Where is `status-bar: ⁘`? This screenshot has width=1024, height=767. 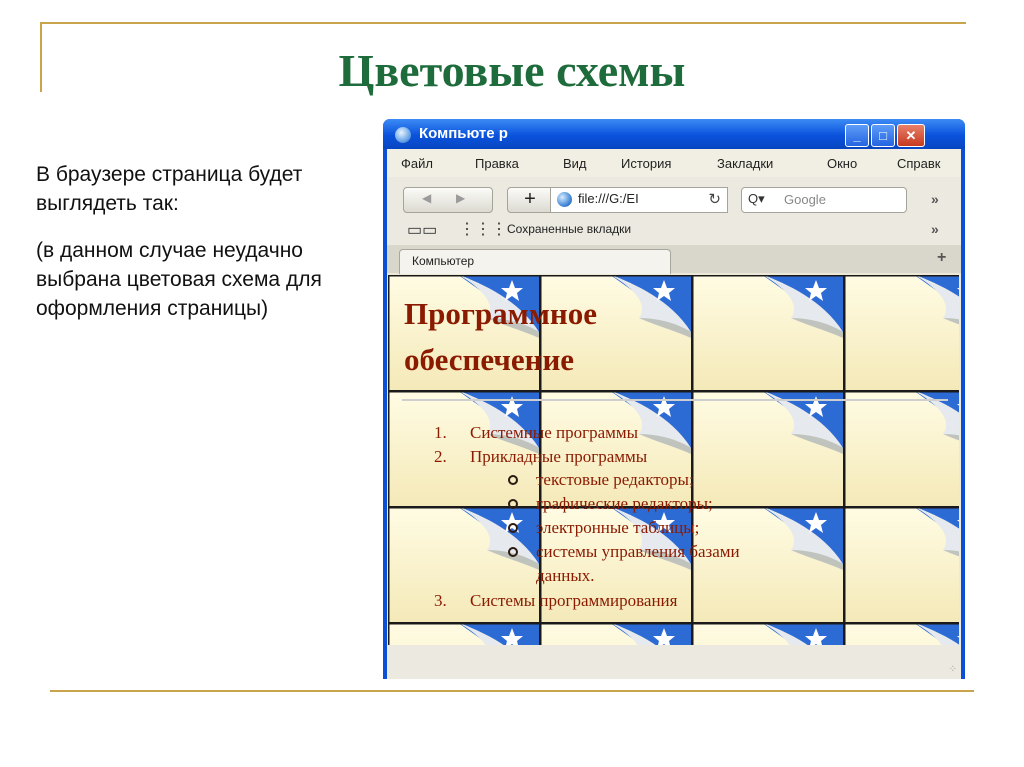
status-bar: ⁘ is located at coordinates (674, 662).